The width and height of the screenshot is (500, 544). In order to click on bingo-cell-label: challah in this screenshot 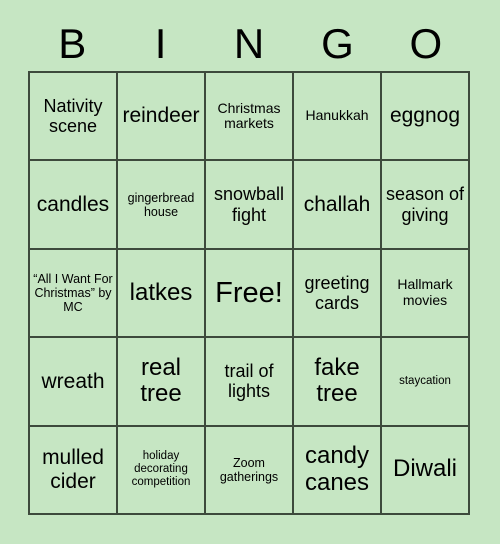, I will do `click(337, 204)`.